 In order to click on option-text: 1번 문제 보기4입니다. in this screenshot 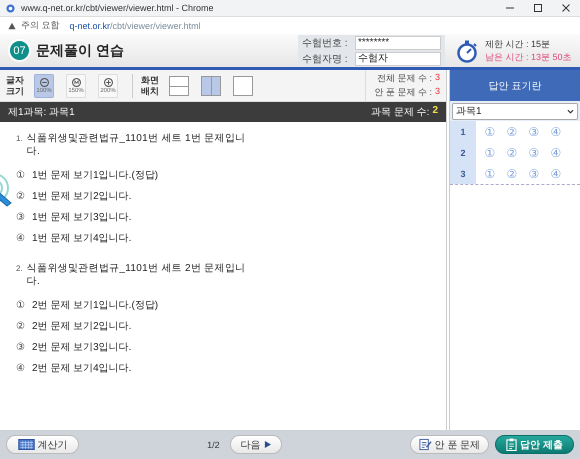, I will do `click(82, 237)`.